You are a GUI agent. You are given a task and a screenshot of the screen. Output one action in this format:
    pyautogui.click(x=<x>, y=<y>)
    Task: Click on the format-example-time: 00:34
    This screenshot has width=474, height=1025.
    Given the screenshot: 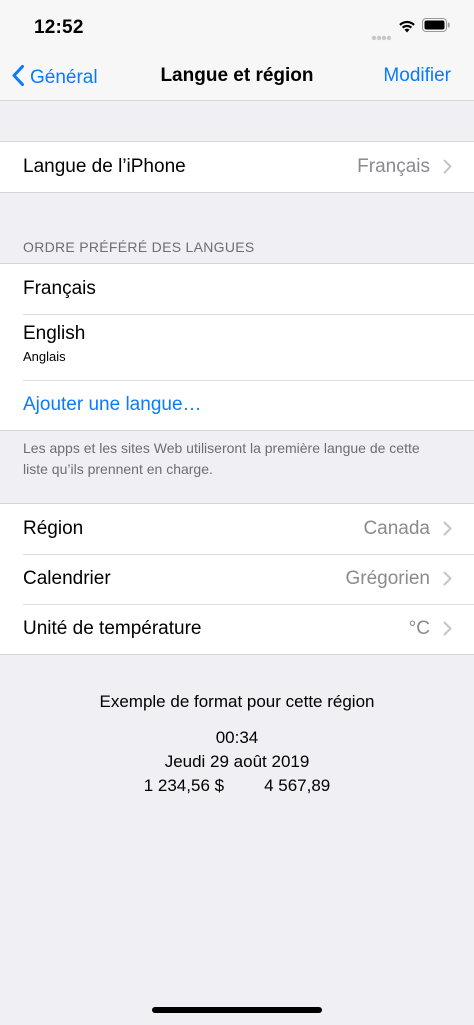 What is the action you would take?
    pyautogui.click(x=237, y=737)
    